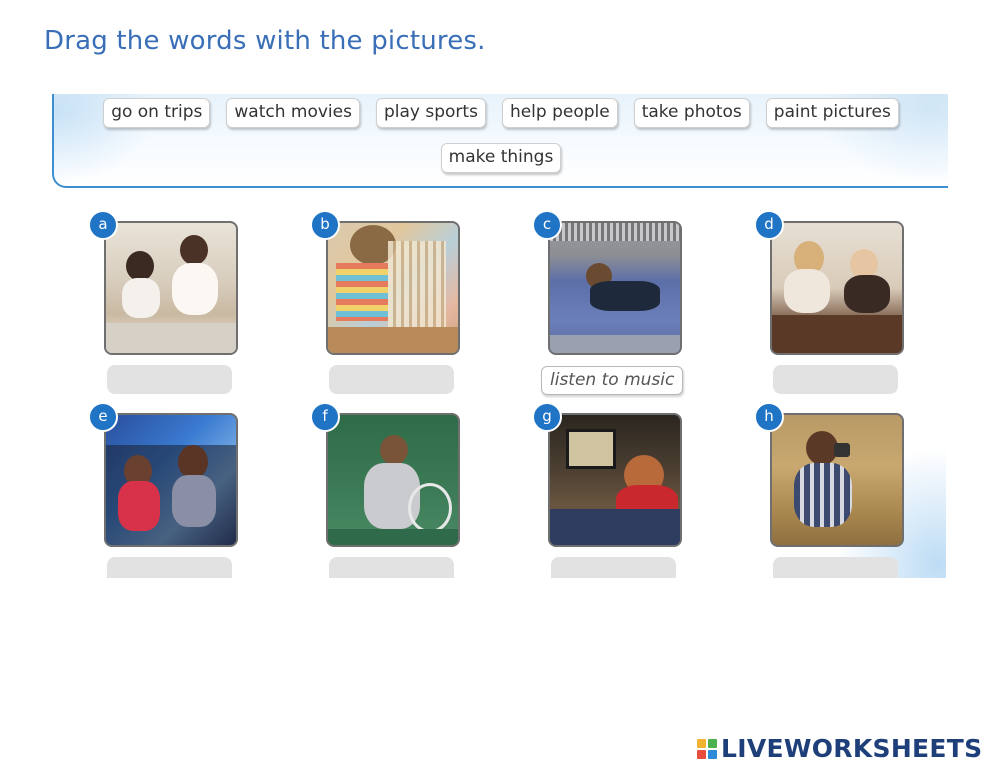  Describe the element at coordinates (852, 748) in the screenshot. I see `logo-text: LIVEWORKSHEETS` at that location.